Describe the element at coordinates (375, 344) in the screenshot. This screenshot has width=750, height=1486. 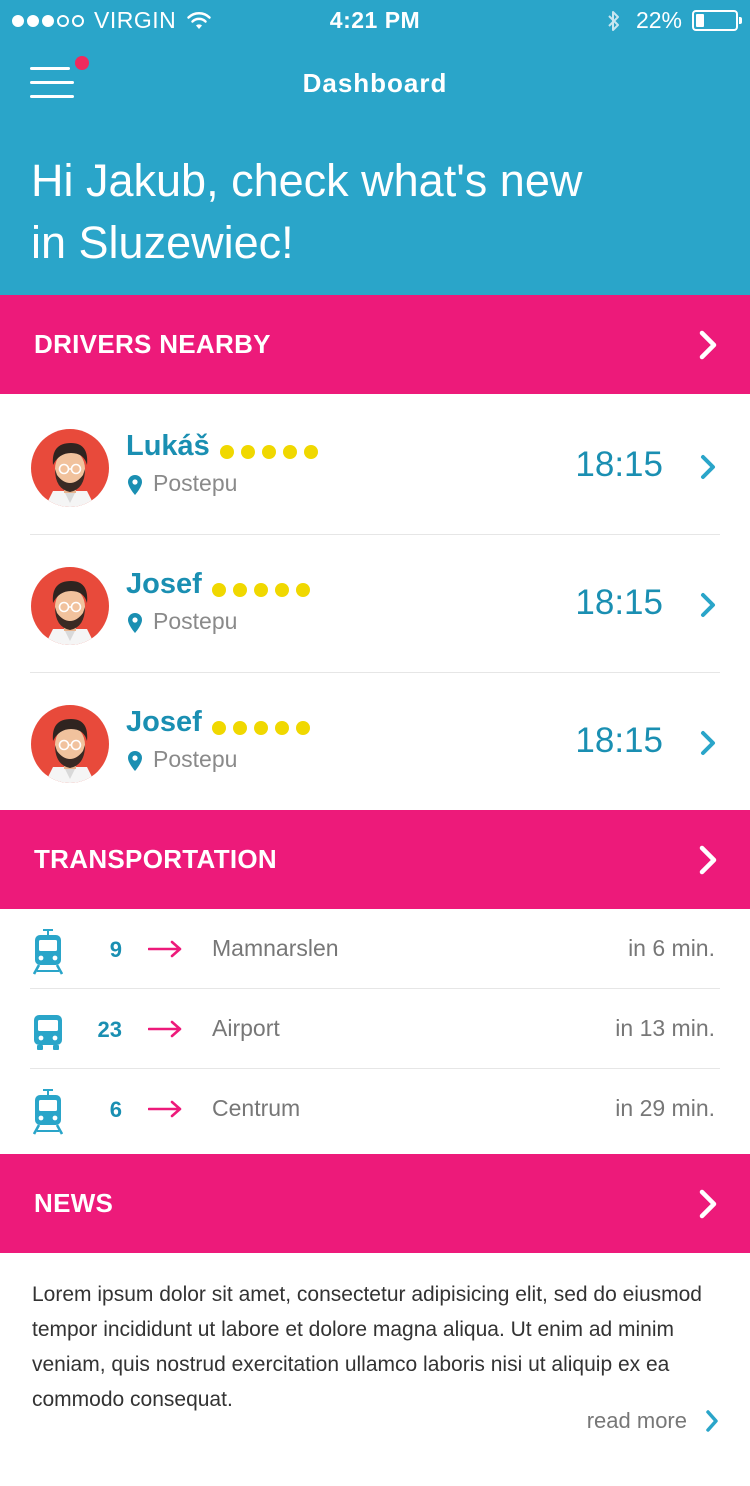
I see `drivers-nearby-header: DRIVERS NEARBY` at that location.